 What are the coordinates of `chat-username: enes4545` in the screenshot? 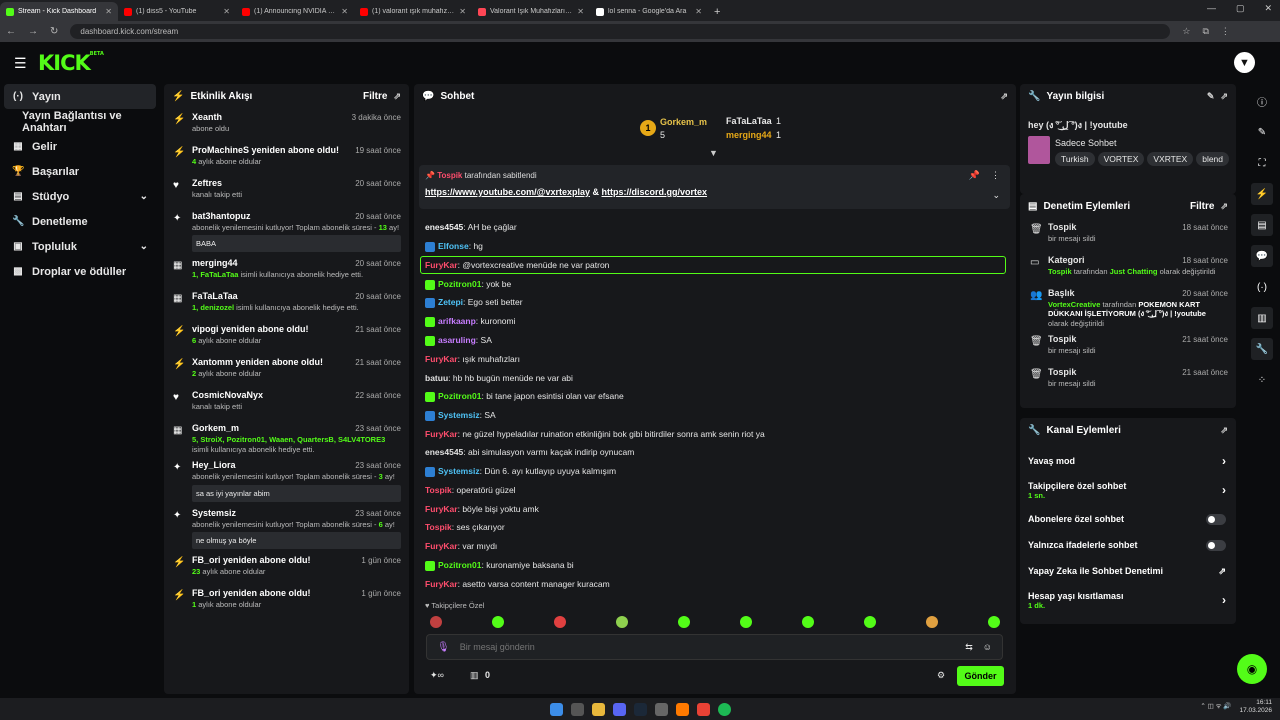 It's located at (444, 452).